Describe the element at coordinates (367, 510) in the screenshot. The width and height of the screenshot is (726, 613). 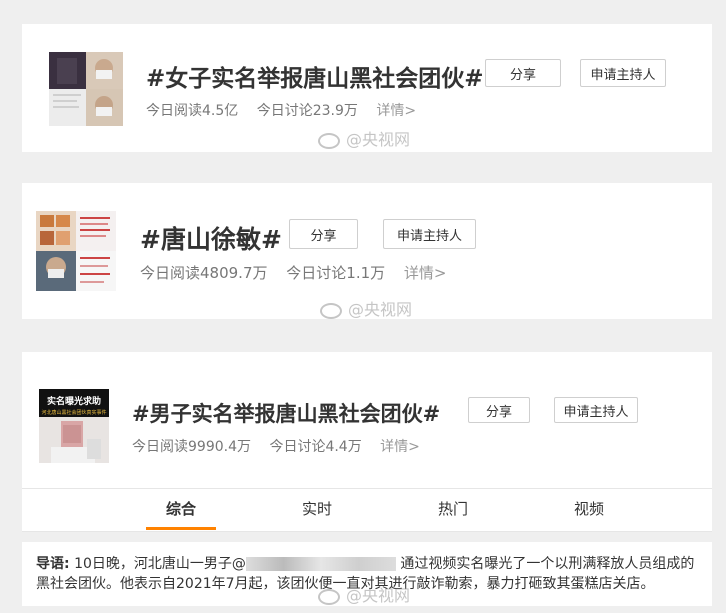
I see `tab-bar: 综合 实时 热门 视频` at that location.